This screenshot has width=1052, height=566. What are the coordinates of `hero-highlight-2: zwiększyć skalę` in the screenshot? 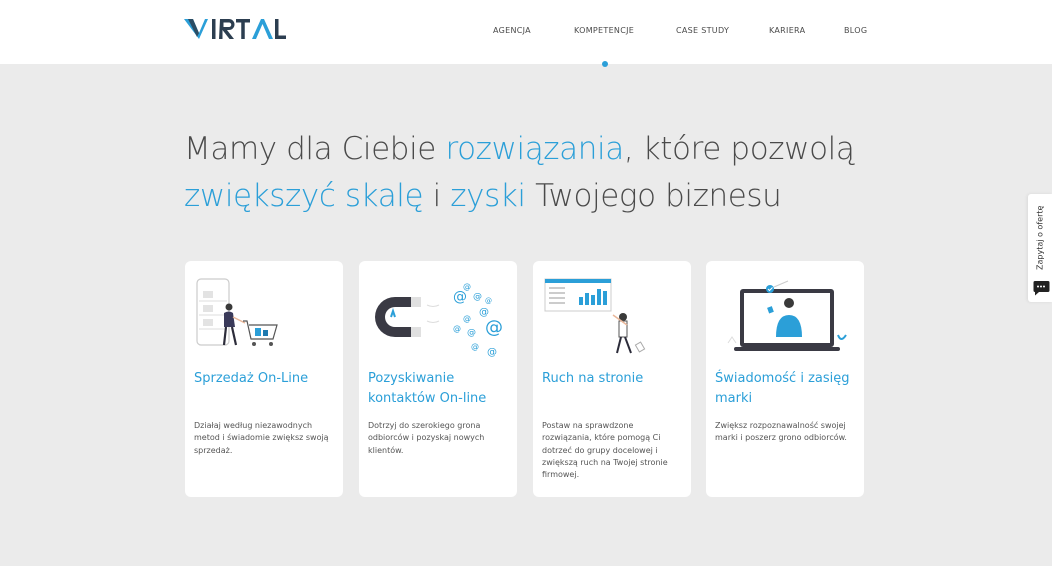 It's located at (304, 196).